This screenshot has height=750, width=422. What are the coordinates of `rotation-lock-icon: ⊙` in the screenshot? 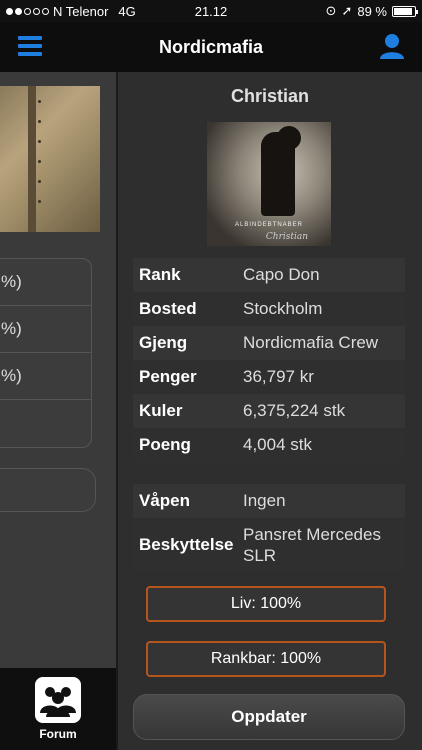 It's located at (331, 10).